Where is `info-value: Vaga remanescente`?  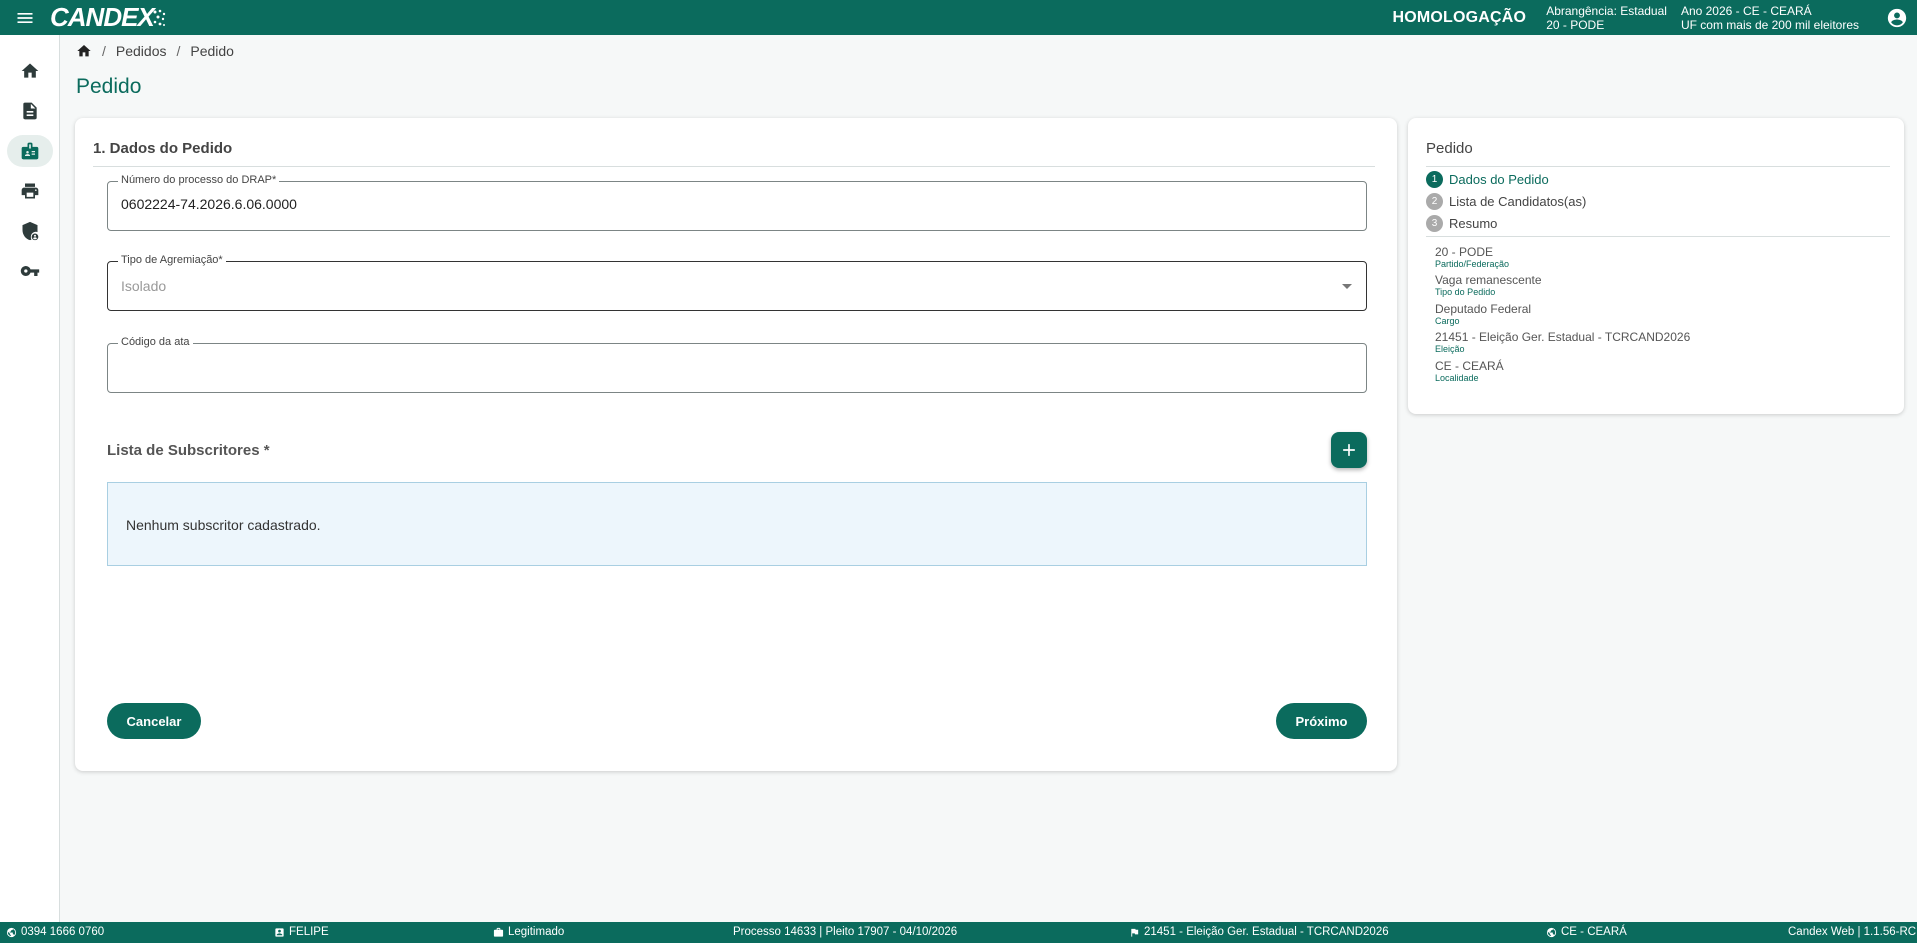
info-value: Vaga remanescente is located at coordinates (1488, 280).